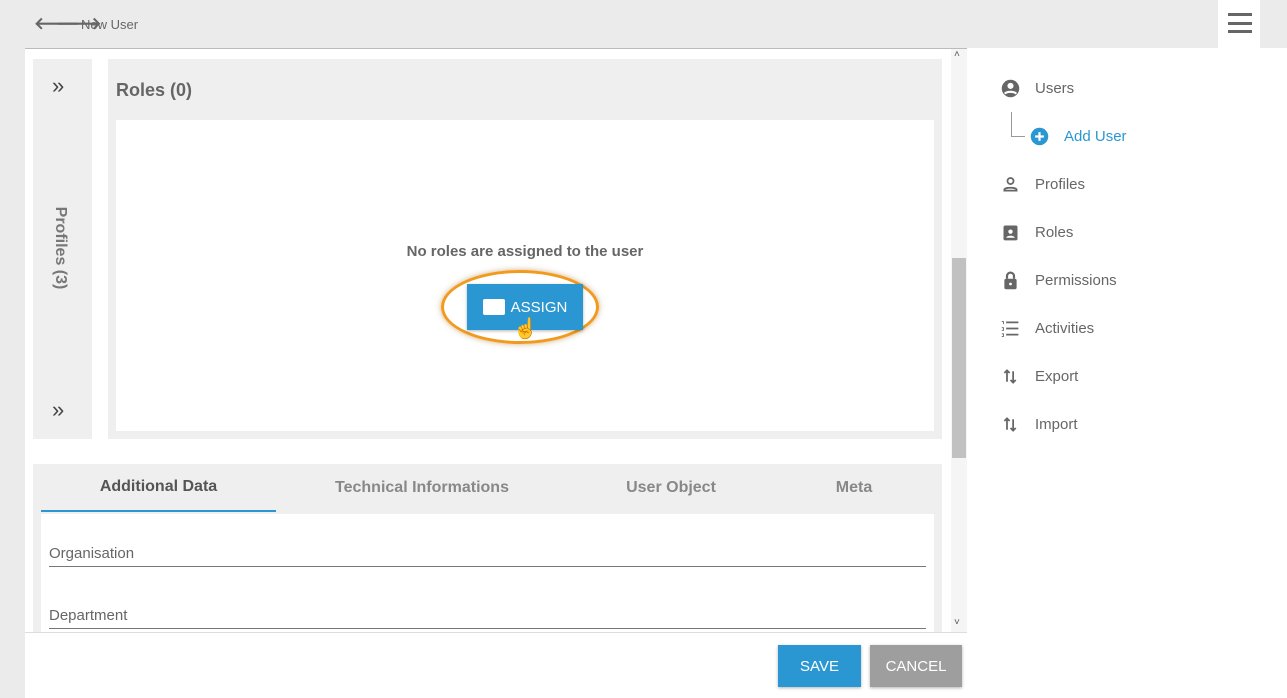  Describe the element at coordinates (1065, 328) in the screenshot. I see `sidebar-item-label: Activities` at that location.